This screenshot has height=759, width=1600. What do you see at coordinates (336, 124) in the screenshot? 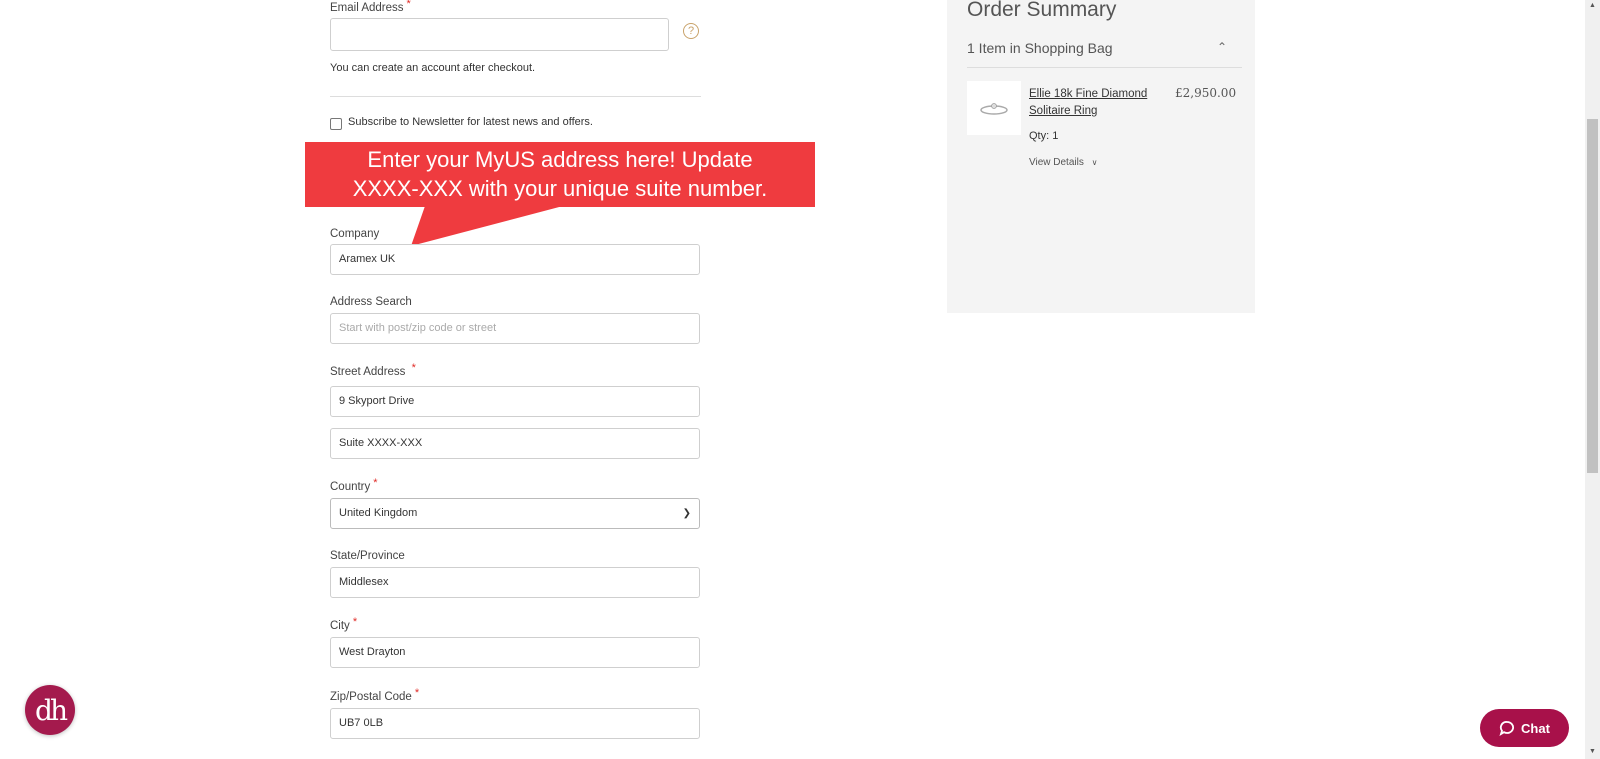
I see `newsletter-checkbox` at bounding box center [336, 124].